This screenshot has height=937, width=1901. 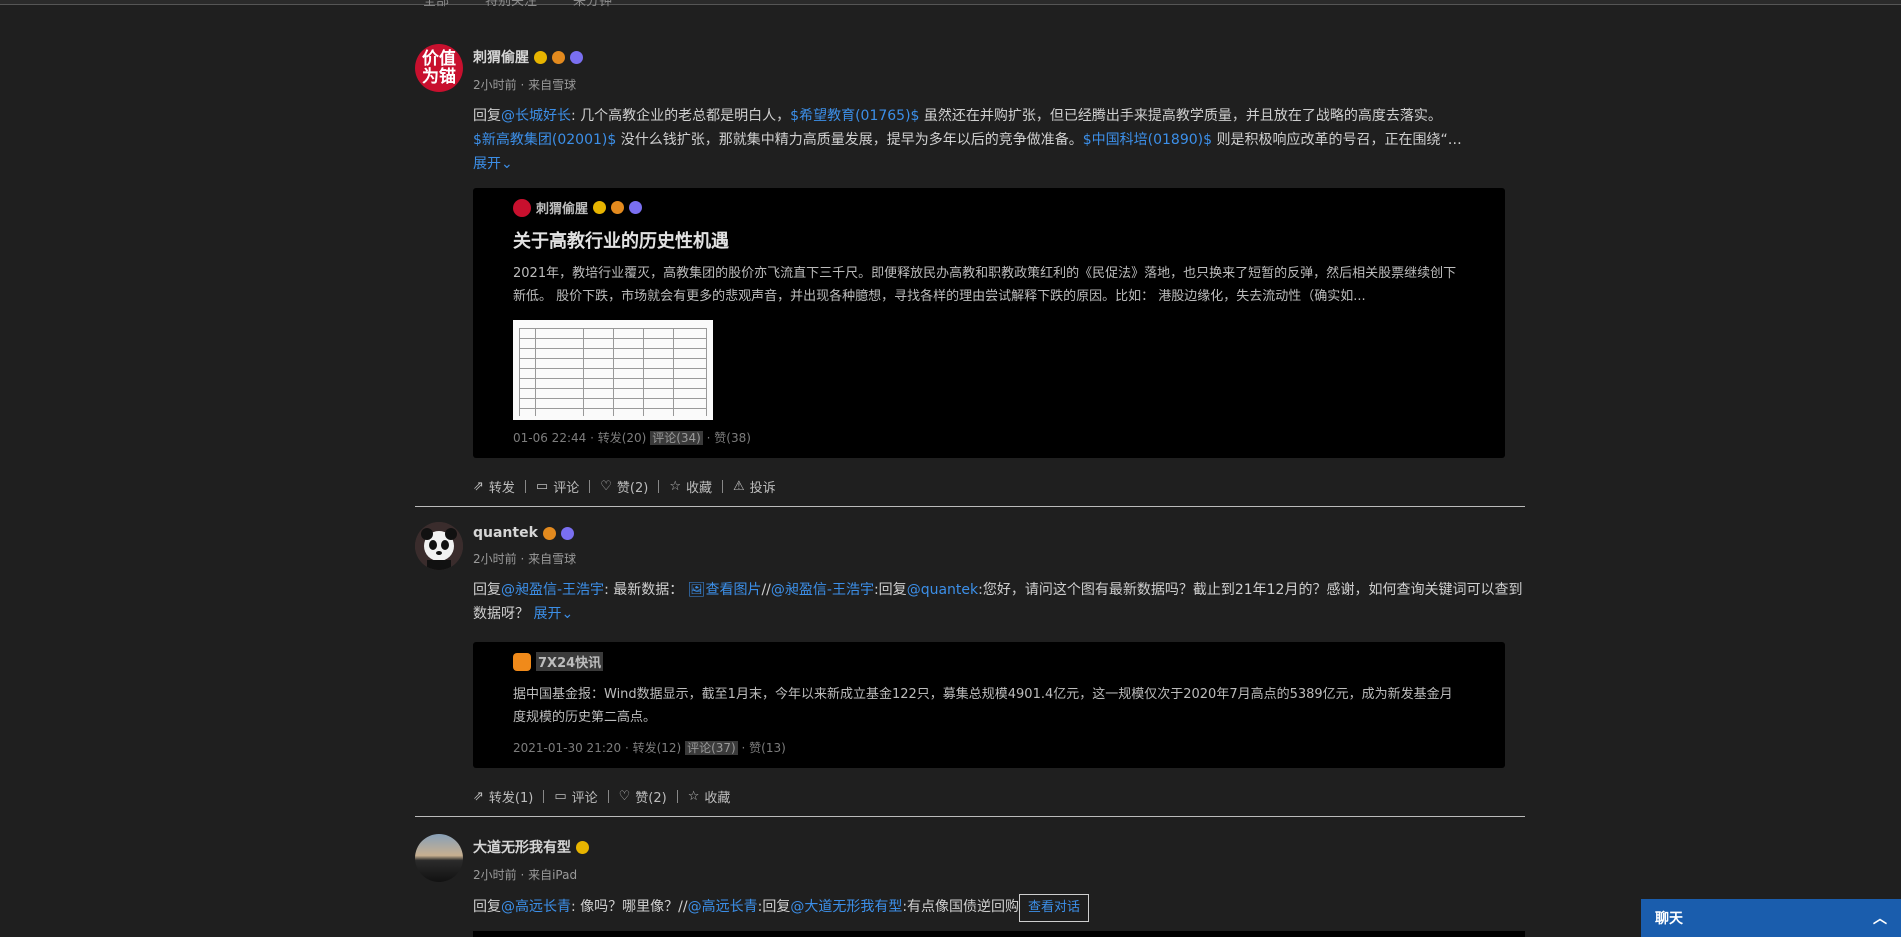 What do you see at coordinates (854, 116) in the screenshot?
I see `stock-link: $希望教育(01765)$` at bounding box center [854, 116].